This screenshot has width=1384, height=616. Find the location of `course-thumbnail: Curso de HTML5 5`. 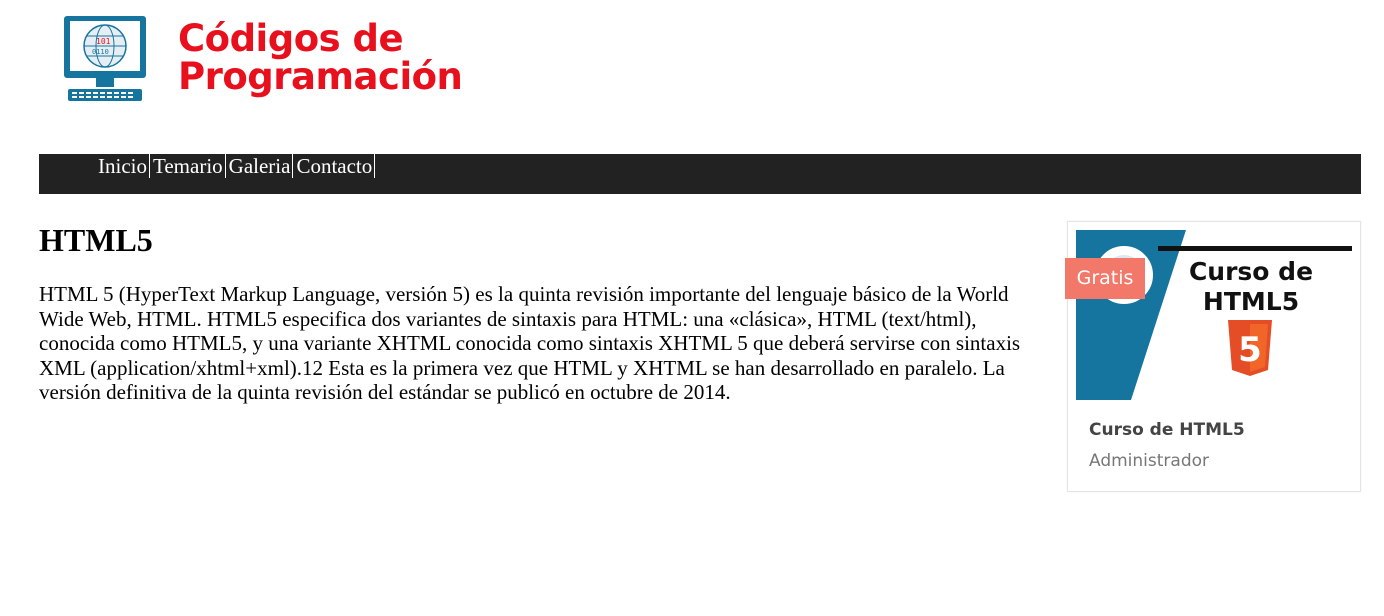

course-thumbnail: Curso de HTML5 5 is located at coordinates (1214, 315).